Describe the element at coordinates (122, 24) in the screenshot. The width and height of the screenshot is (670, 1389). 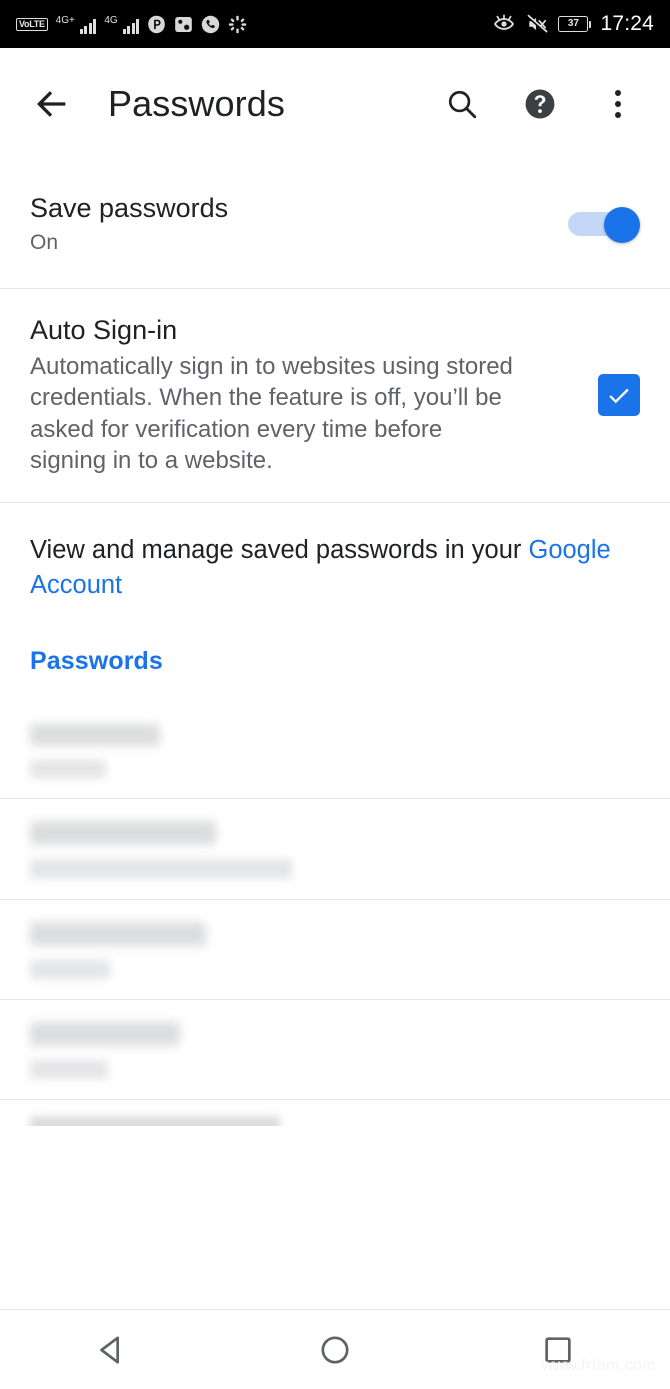
I see `signal-bars-sim2-icon: 4G` at that location.